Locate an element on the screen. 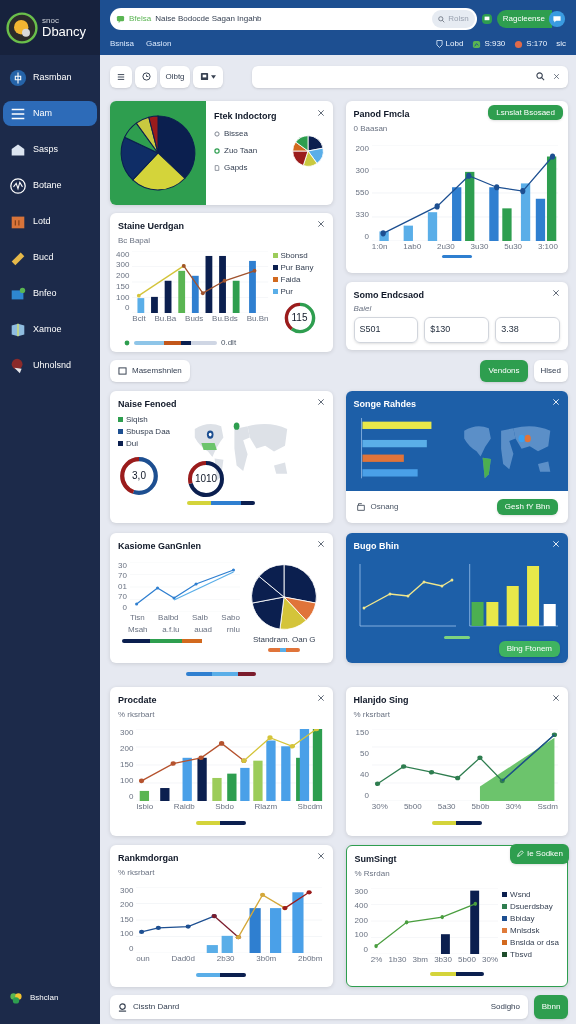 The height and width of the screenshot is (1024, 576). axis-label: 5b00 is located at coordinates (412, 806).